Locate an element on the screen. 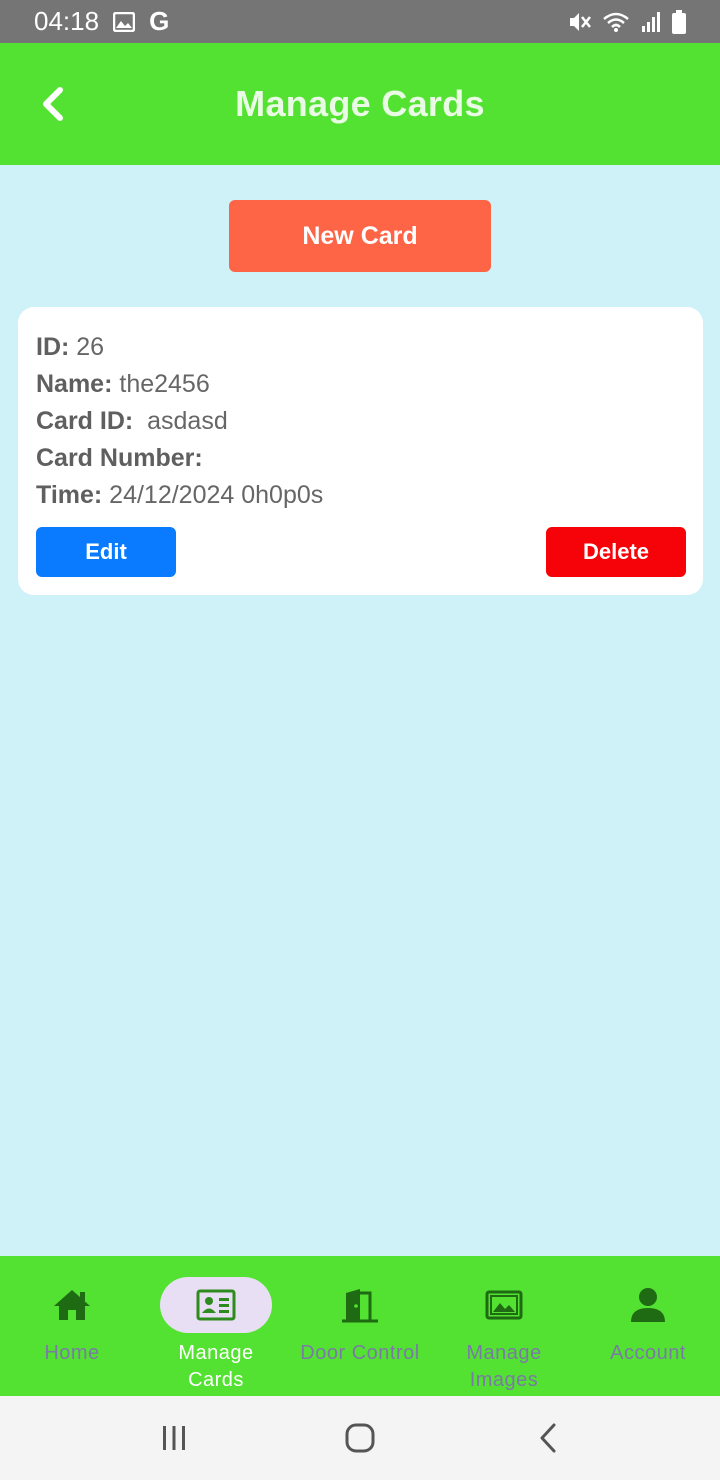  card-name-line: Name: the2456 is located at coordinates (360, 384).